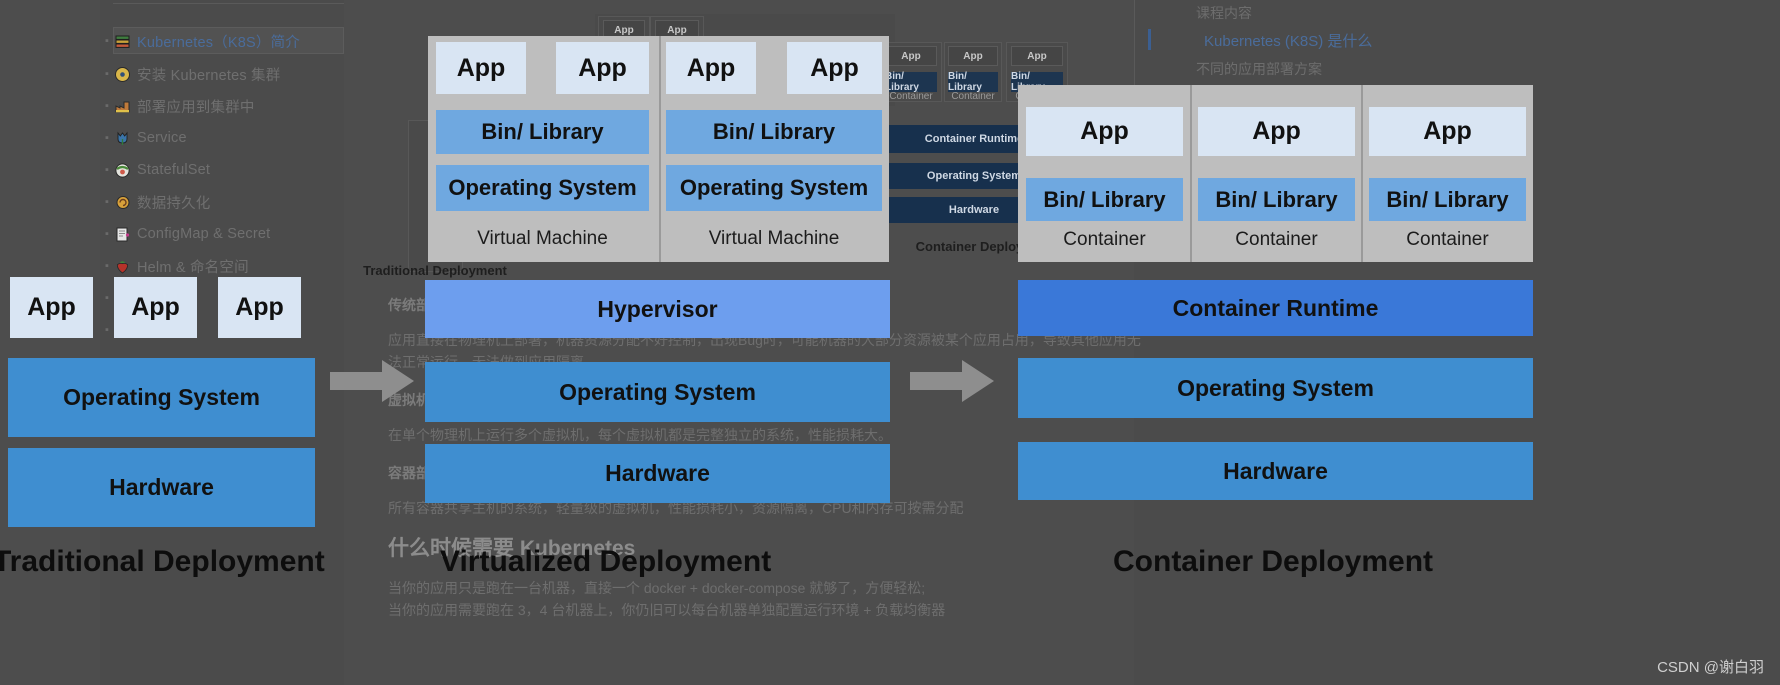  I want to click on sidebar-item-configmap-secret: ▪ ConfigMap & Secret, so click(185, 234).